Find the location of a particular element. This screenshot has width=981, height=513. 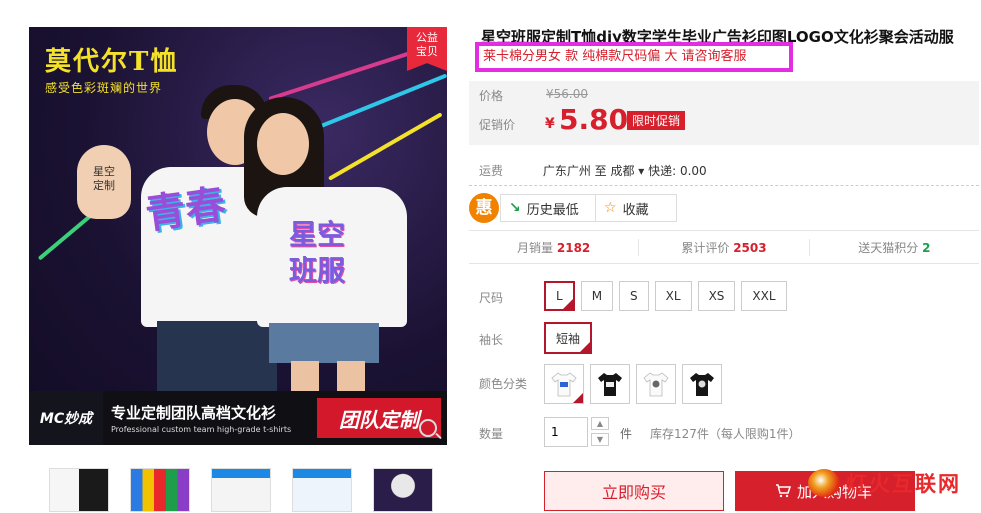

color-option-black is located at coordinates (610, 384).